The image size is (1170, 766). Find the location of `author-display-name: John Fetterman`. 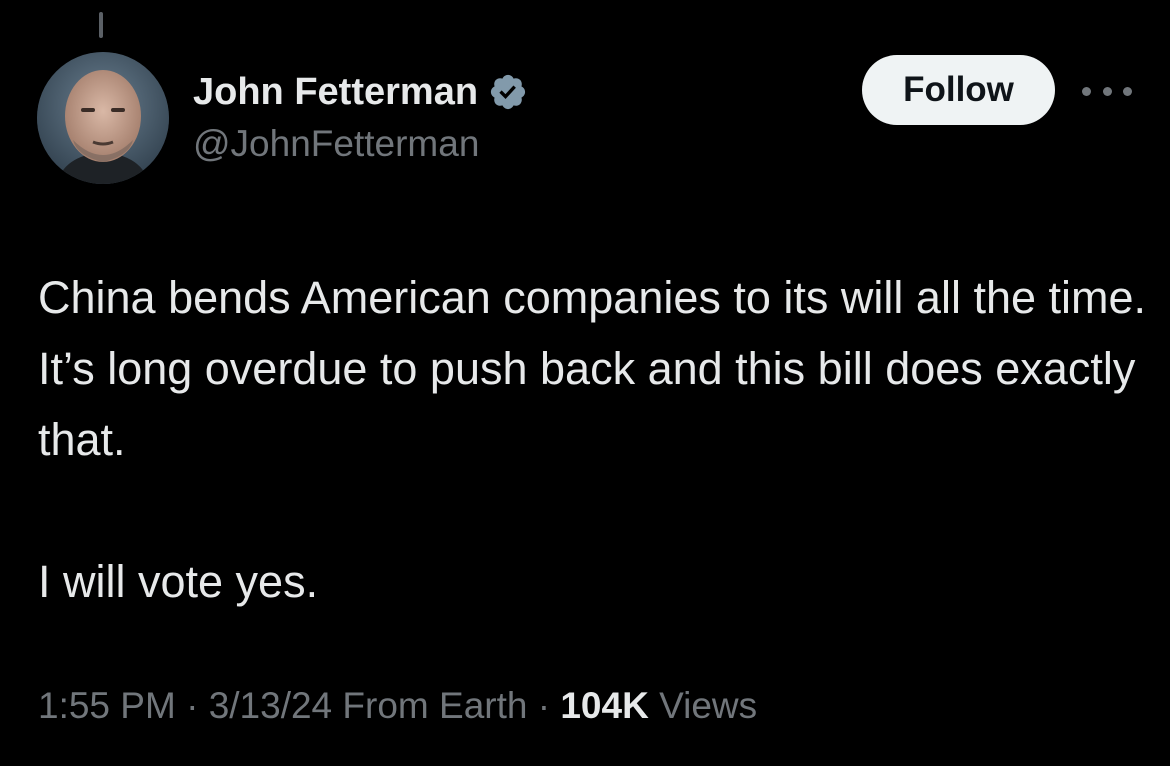

author-display-name: John Fetterman is located at coordinates (335, 92).